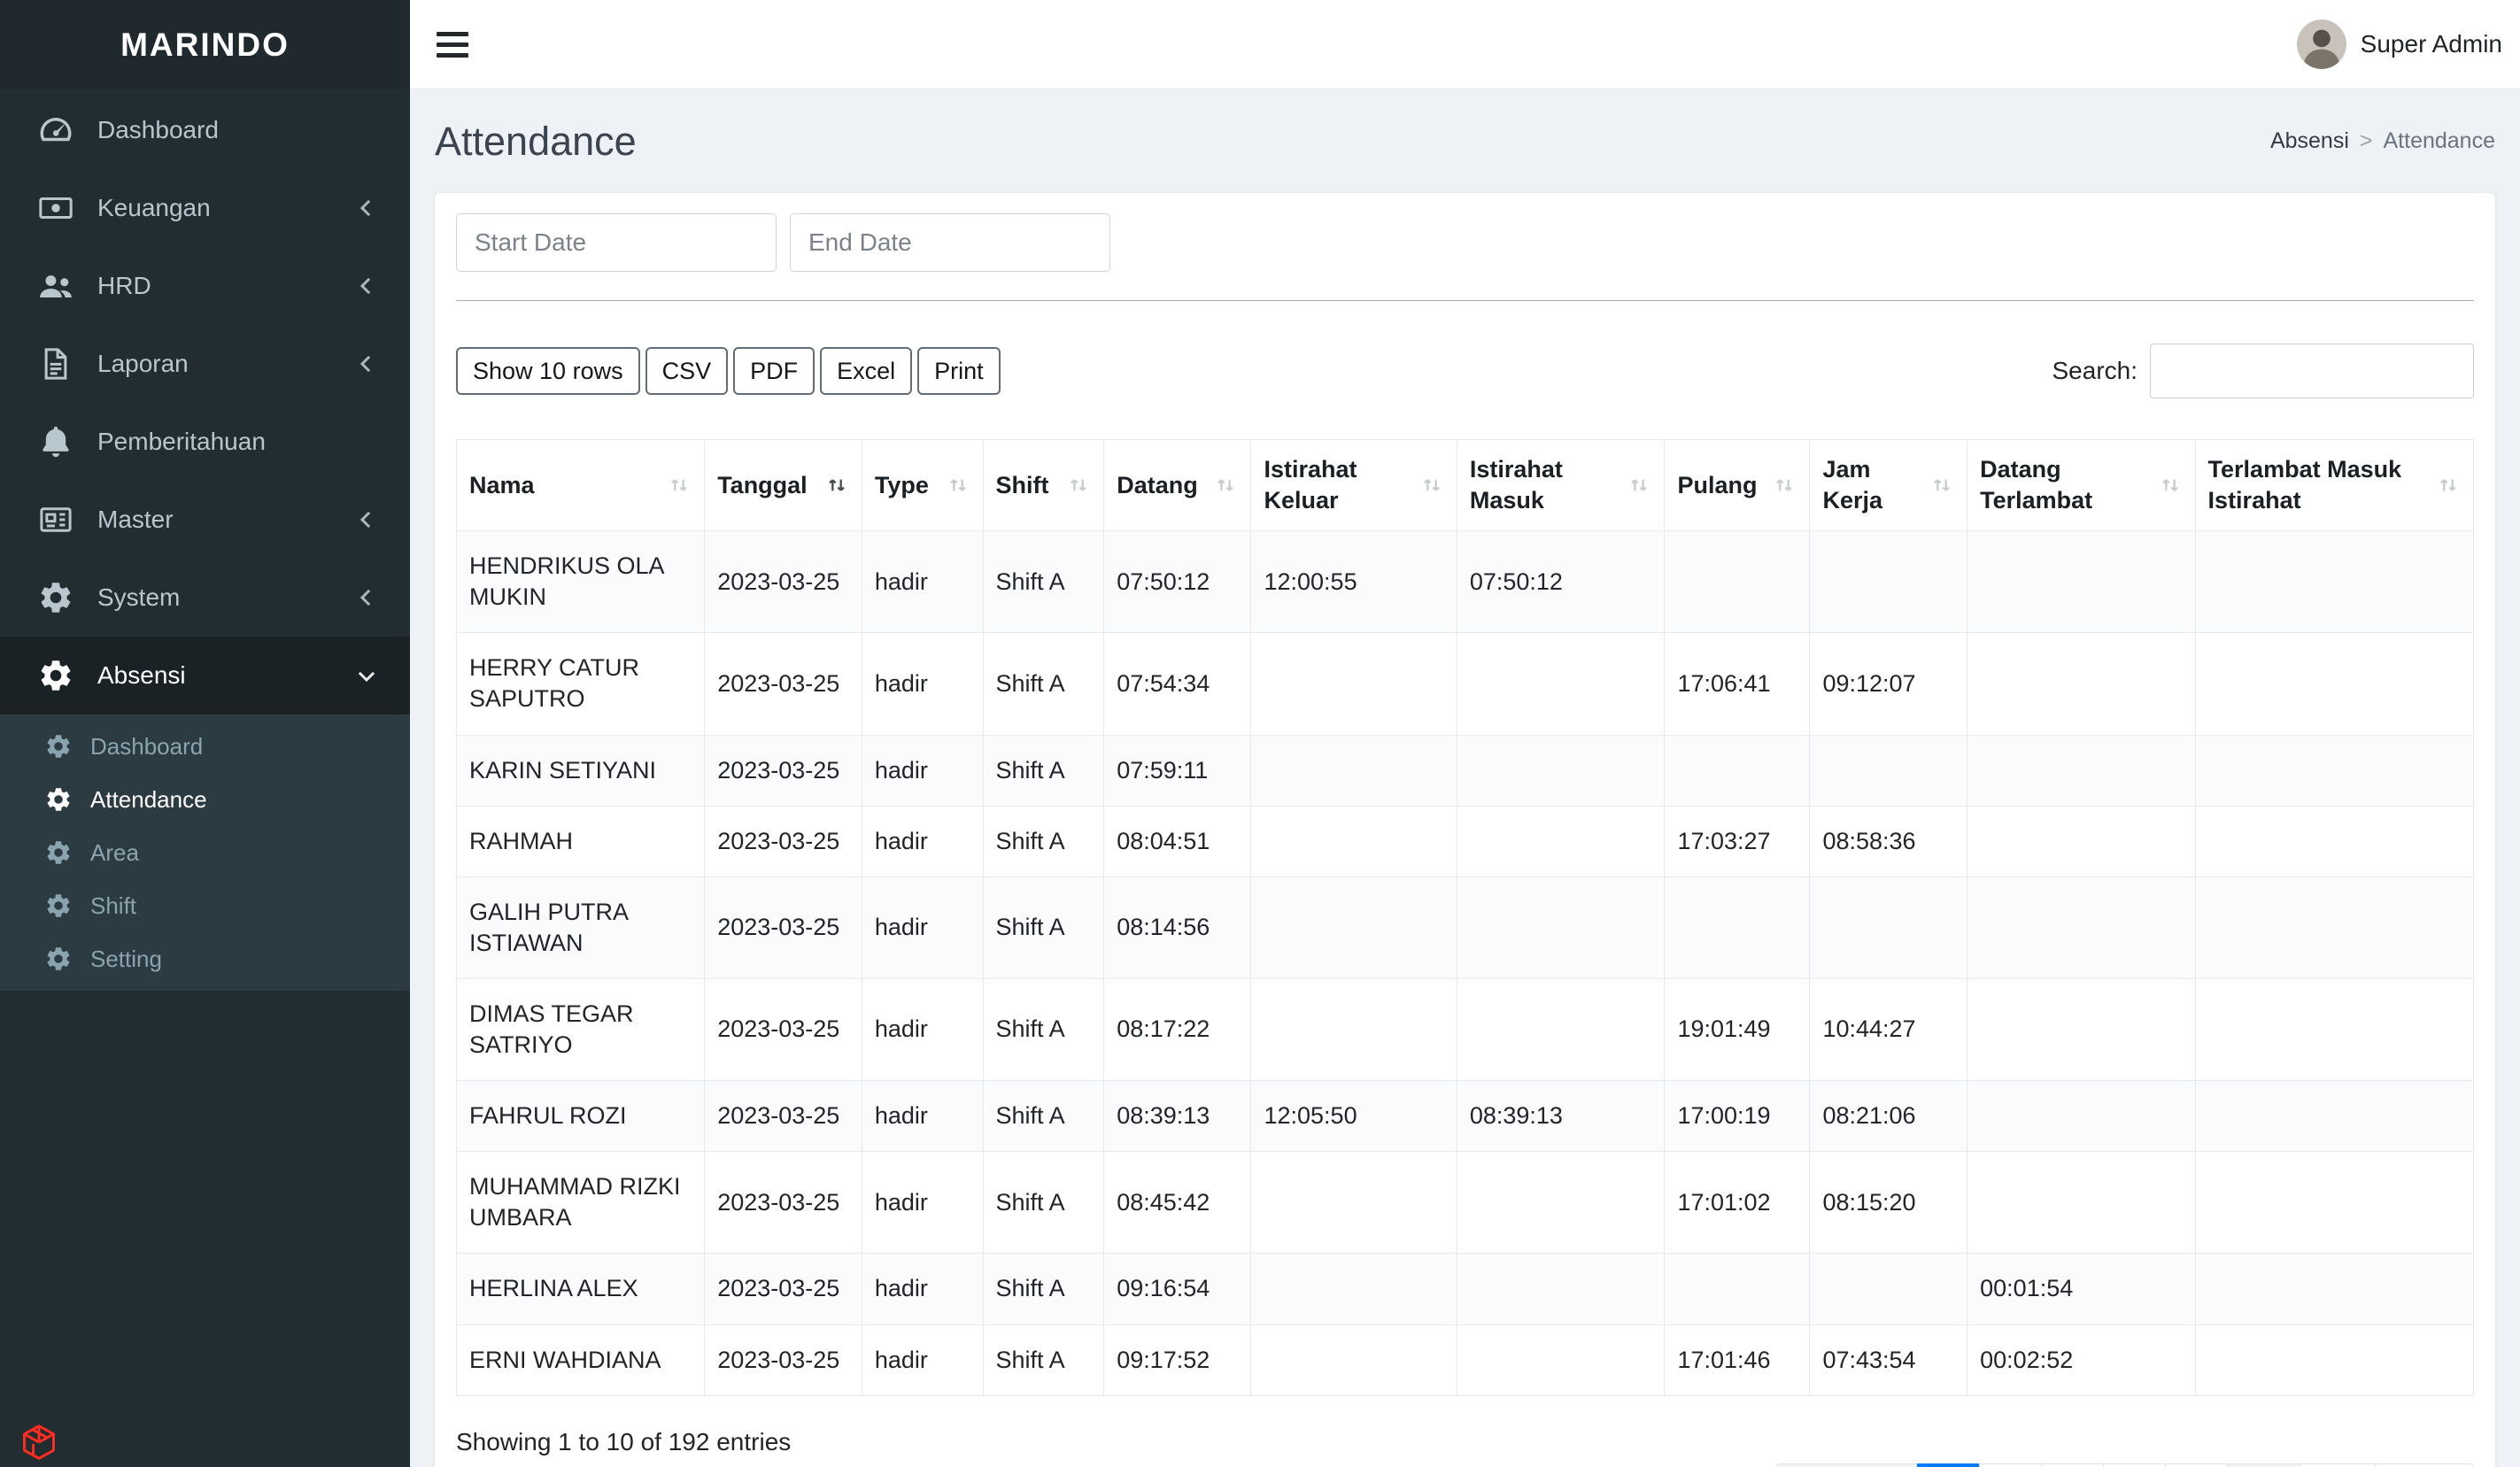 The image size is (2520, 1467). I want to click on breadcrumb: Absensi > Attendance, so click(2382, 141).